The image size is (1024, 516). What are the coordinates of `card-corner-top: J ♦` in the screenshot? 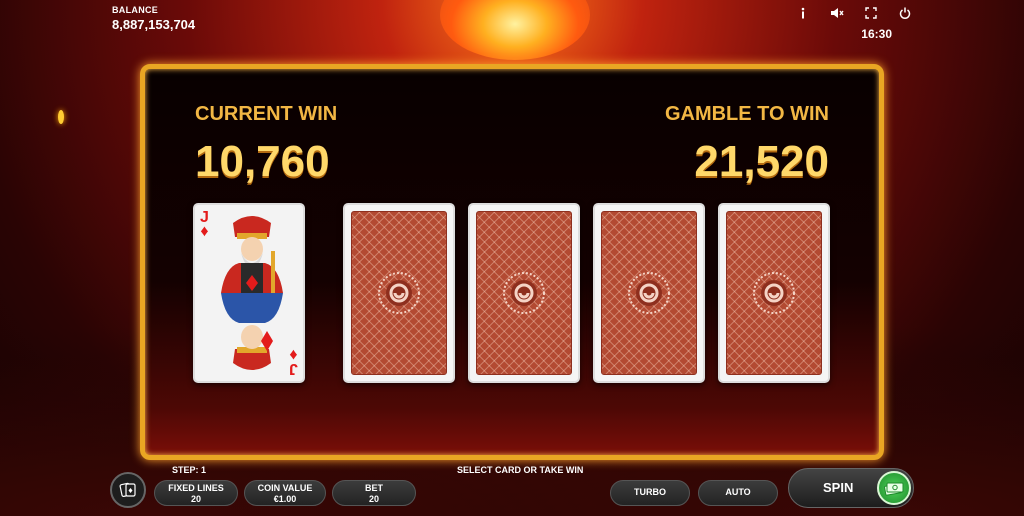 It's located at (204, 225).